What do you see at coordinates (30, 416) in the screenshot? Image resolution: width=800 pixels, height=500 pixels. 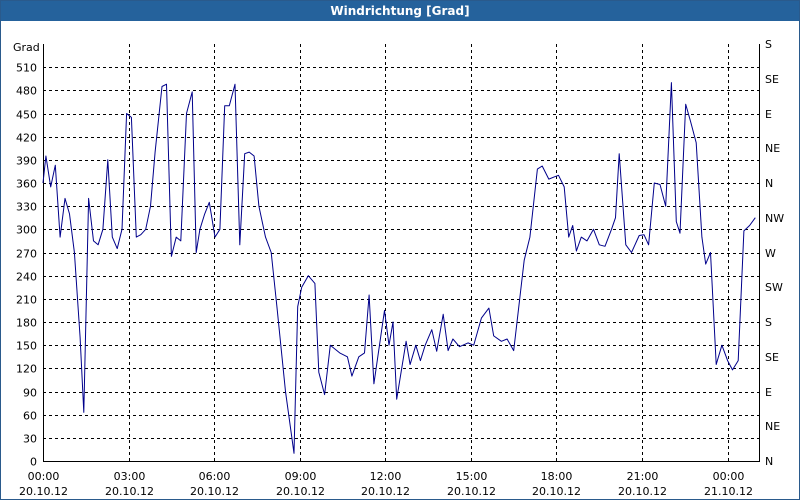 I see `y-tick-label: 60` at bounding box center [30, 416].